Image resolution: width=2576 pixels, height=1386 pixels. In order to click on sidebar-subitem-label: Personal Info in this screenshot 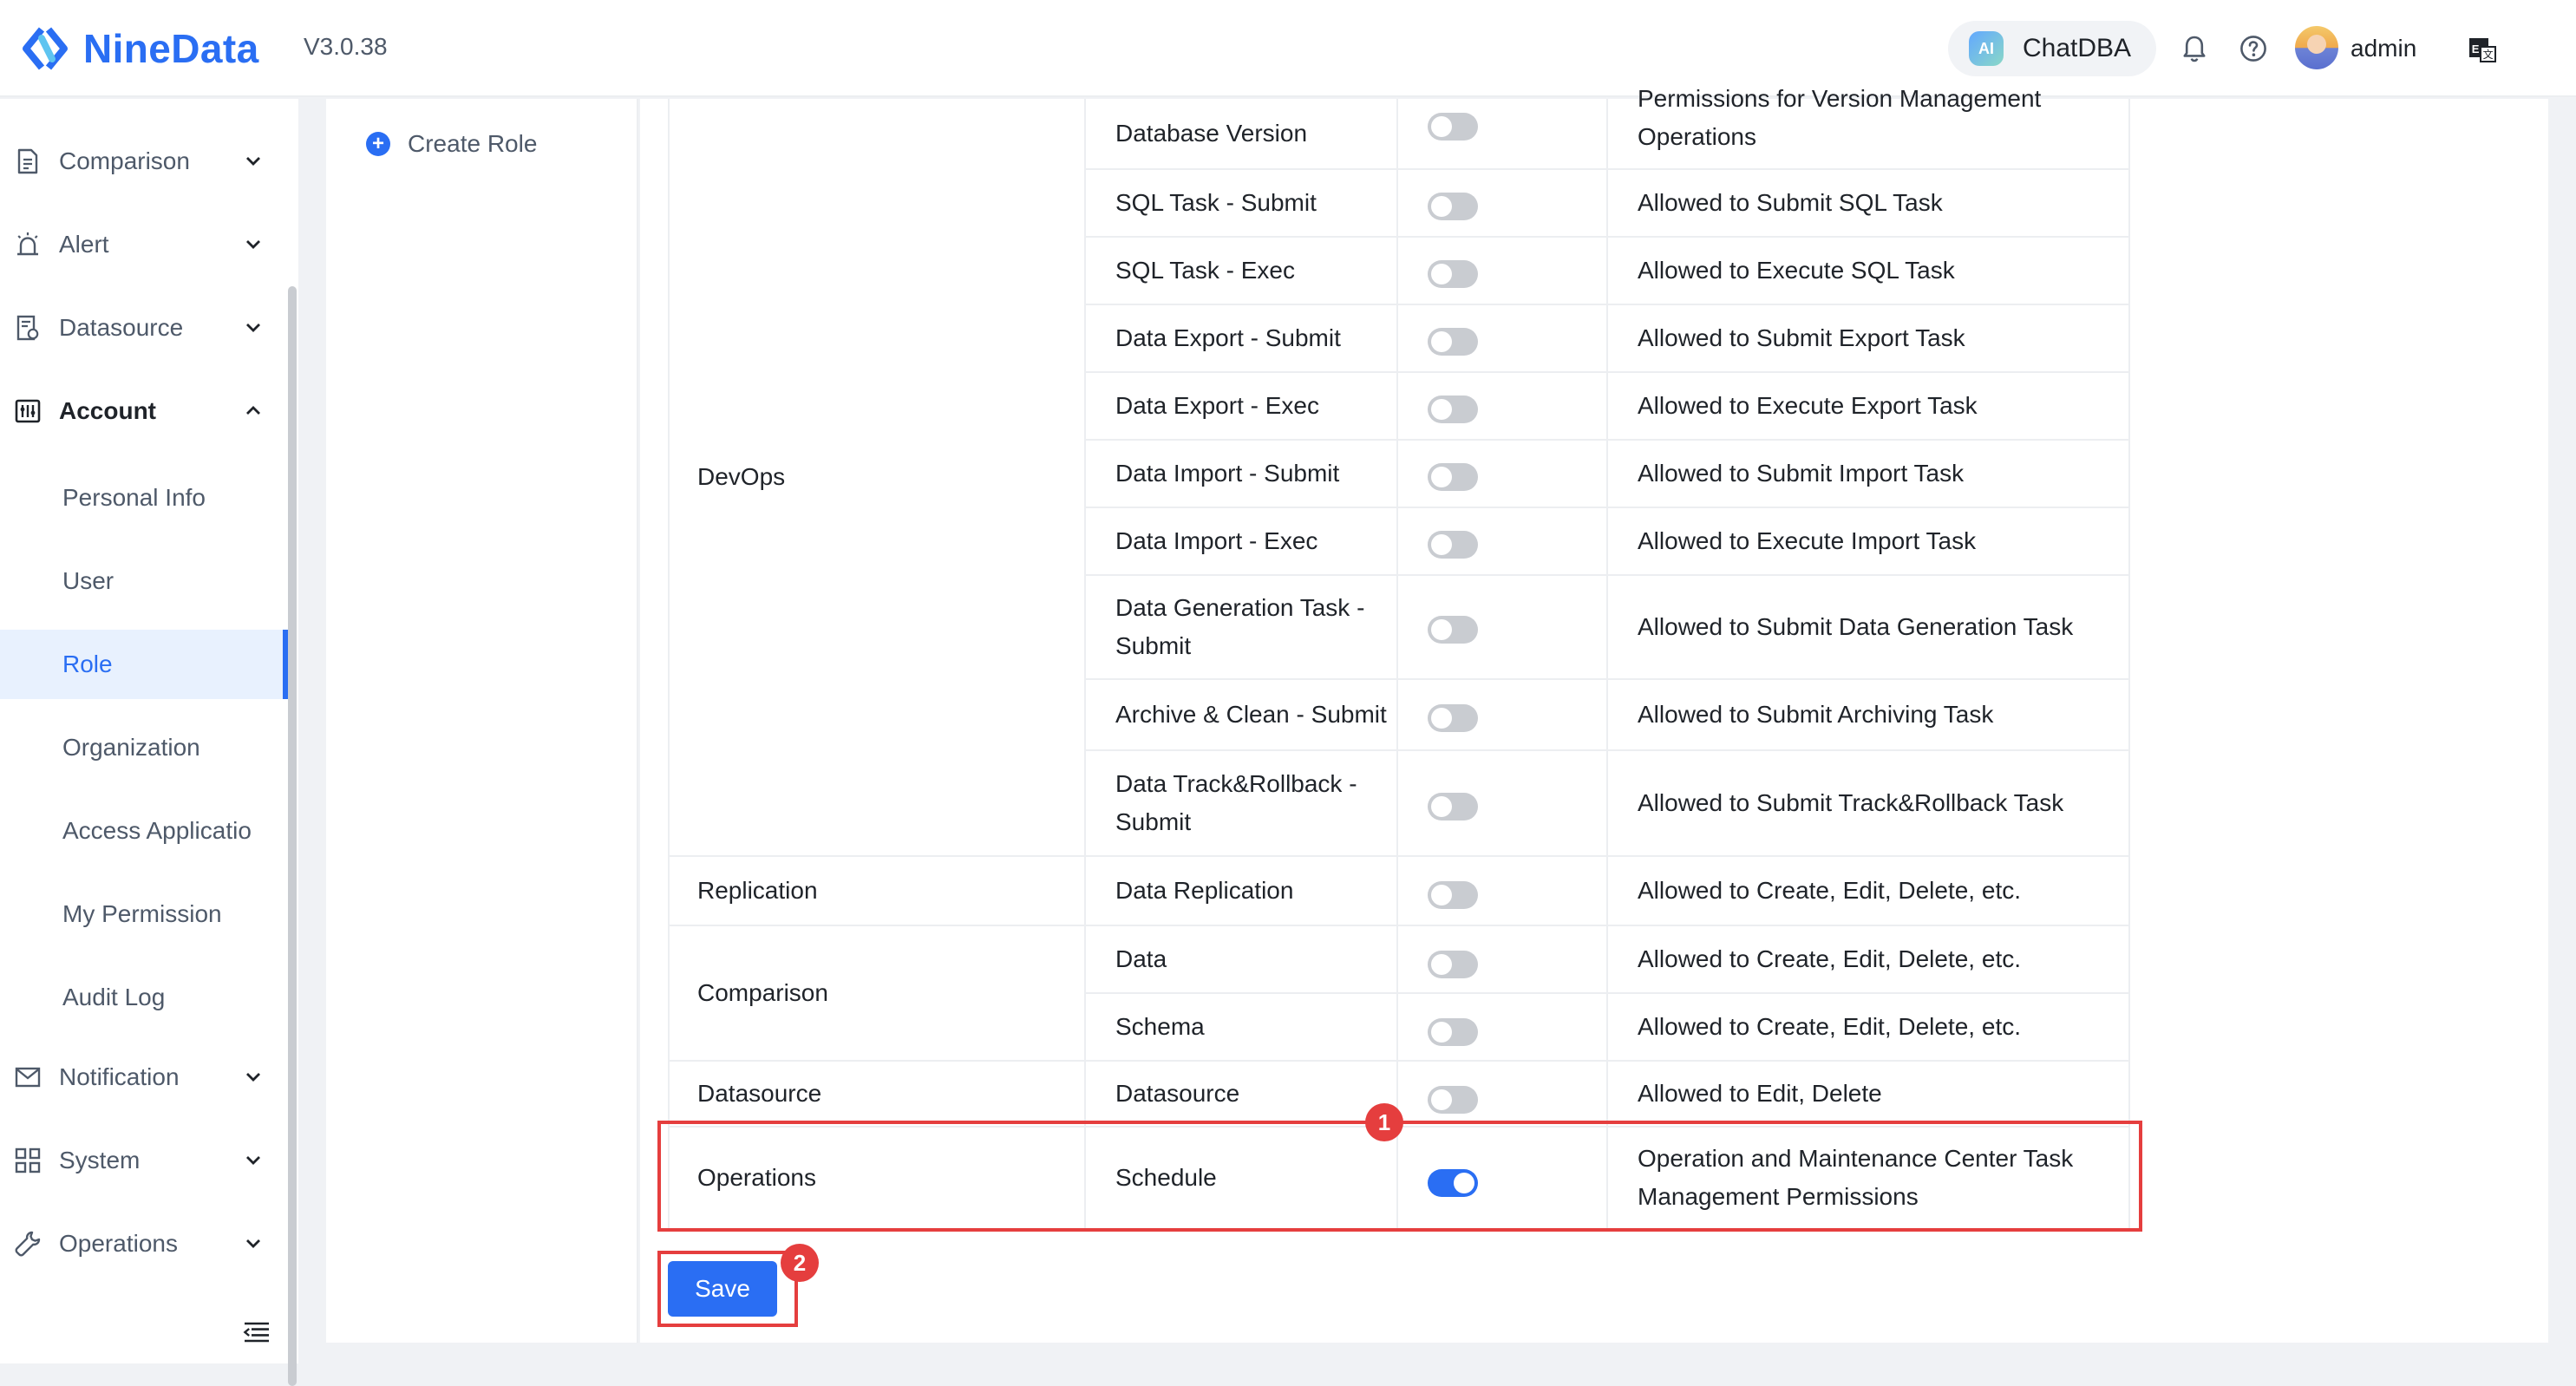, I will do `click(134, 497)`.